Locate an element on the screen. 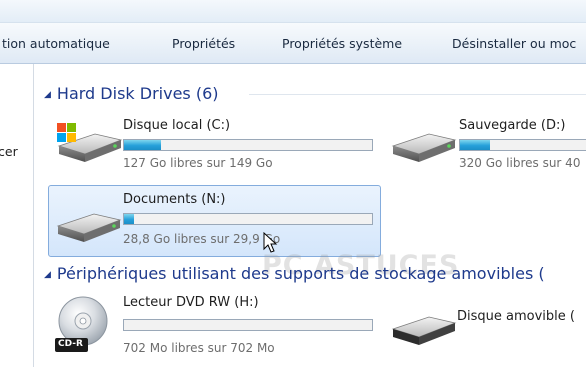 This screenshot has height=367, width=586. free-space-text: 702 Mo libres sur 702 Mo is located at coordinates (199, 348).